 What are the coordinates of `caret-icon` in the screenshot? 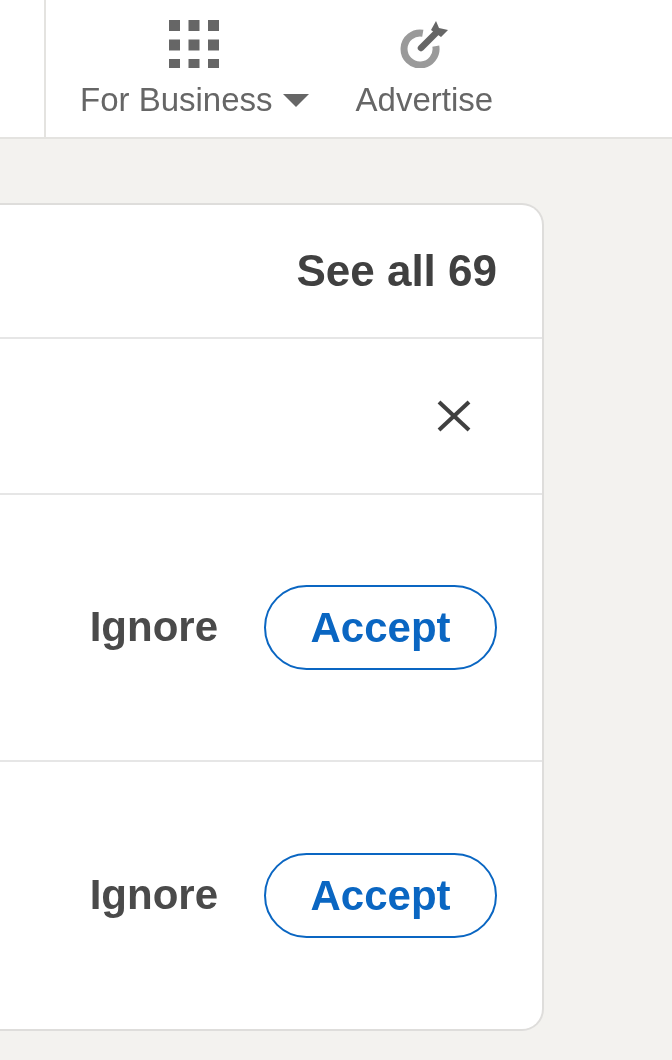 It's located at (295, 100).